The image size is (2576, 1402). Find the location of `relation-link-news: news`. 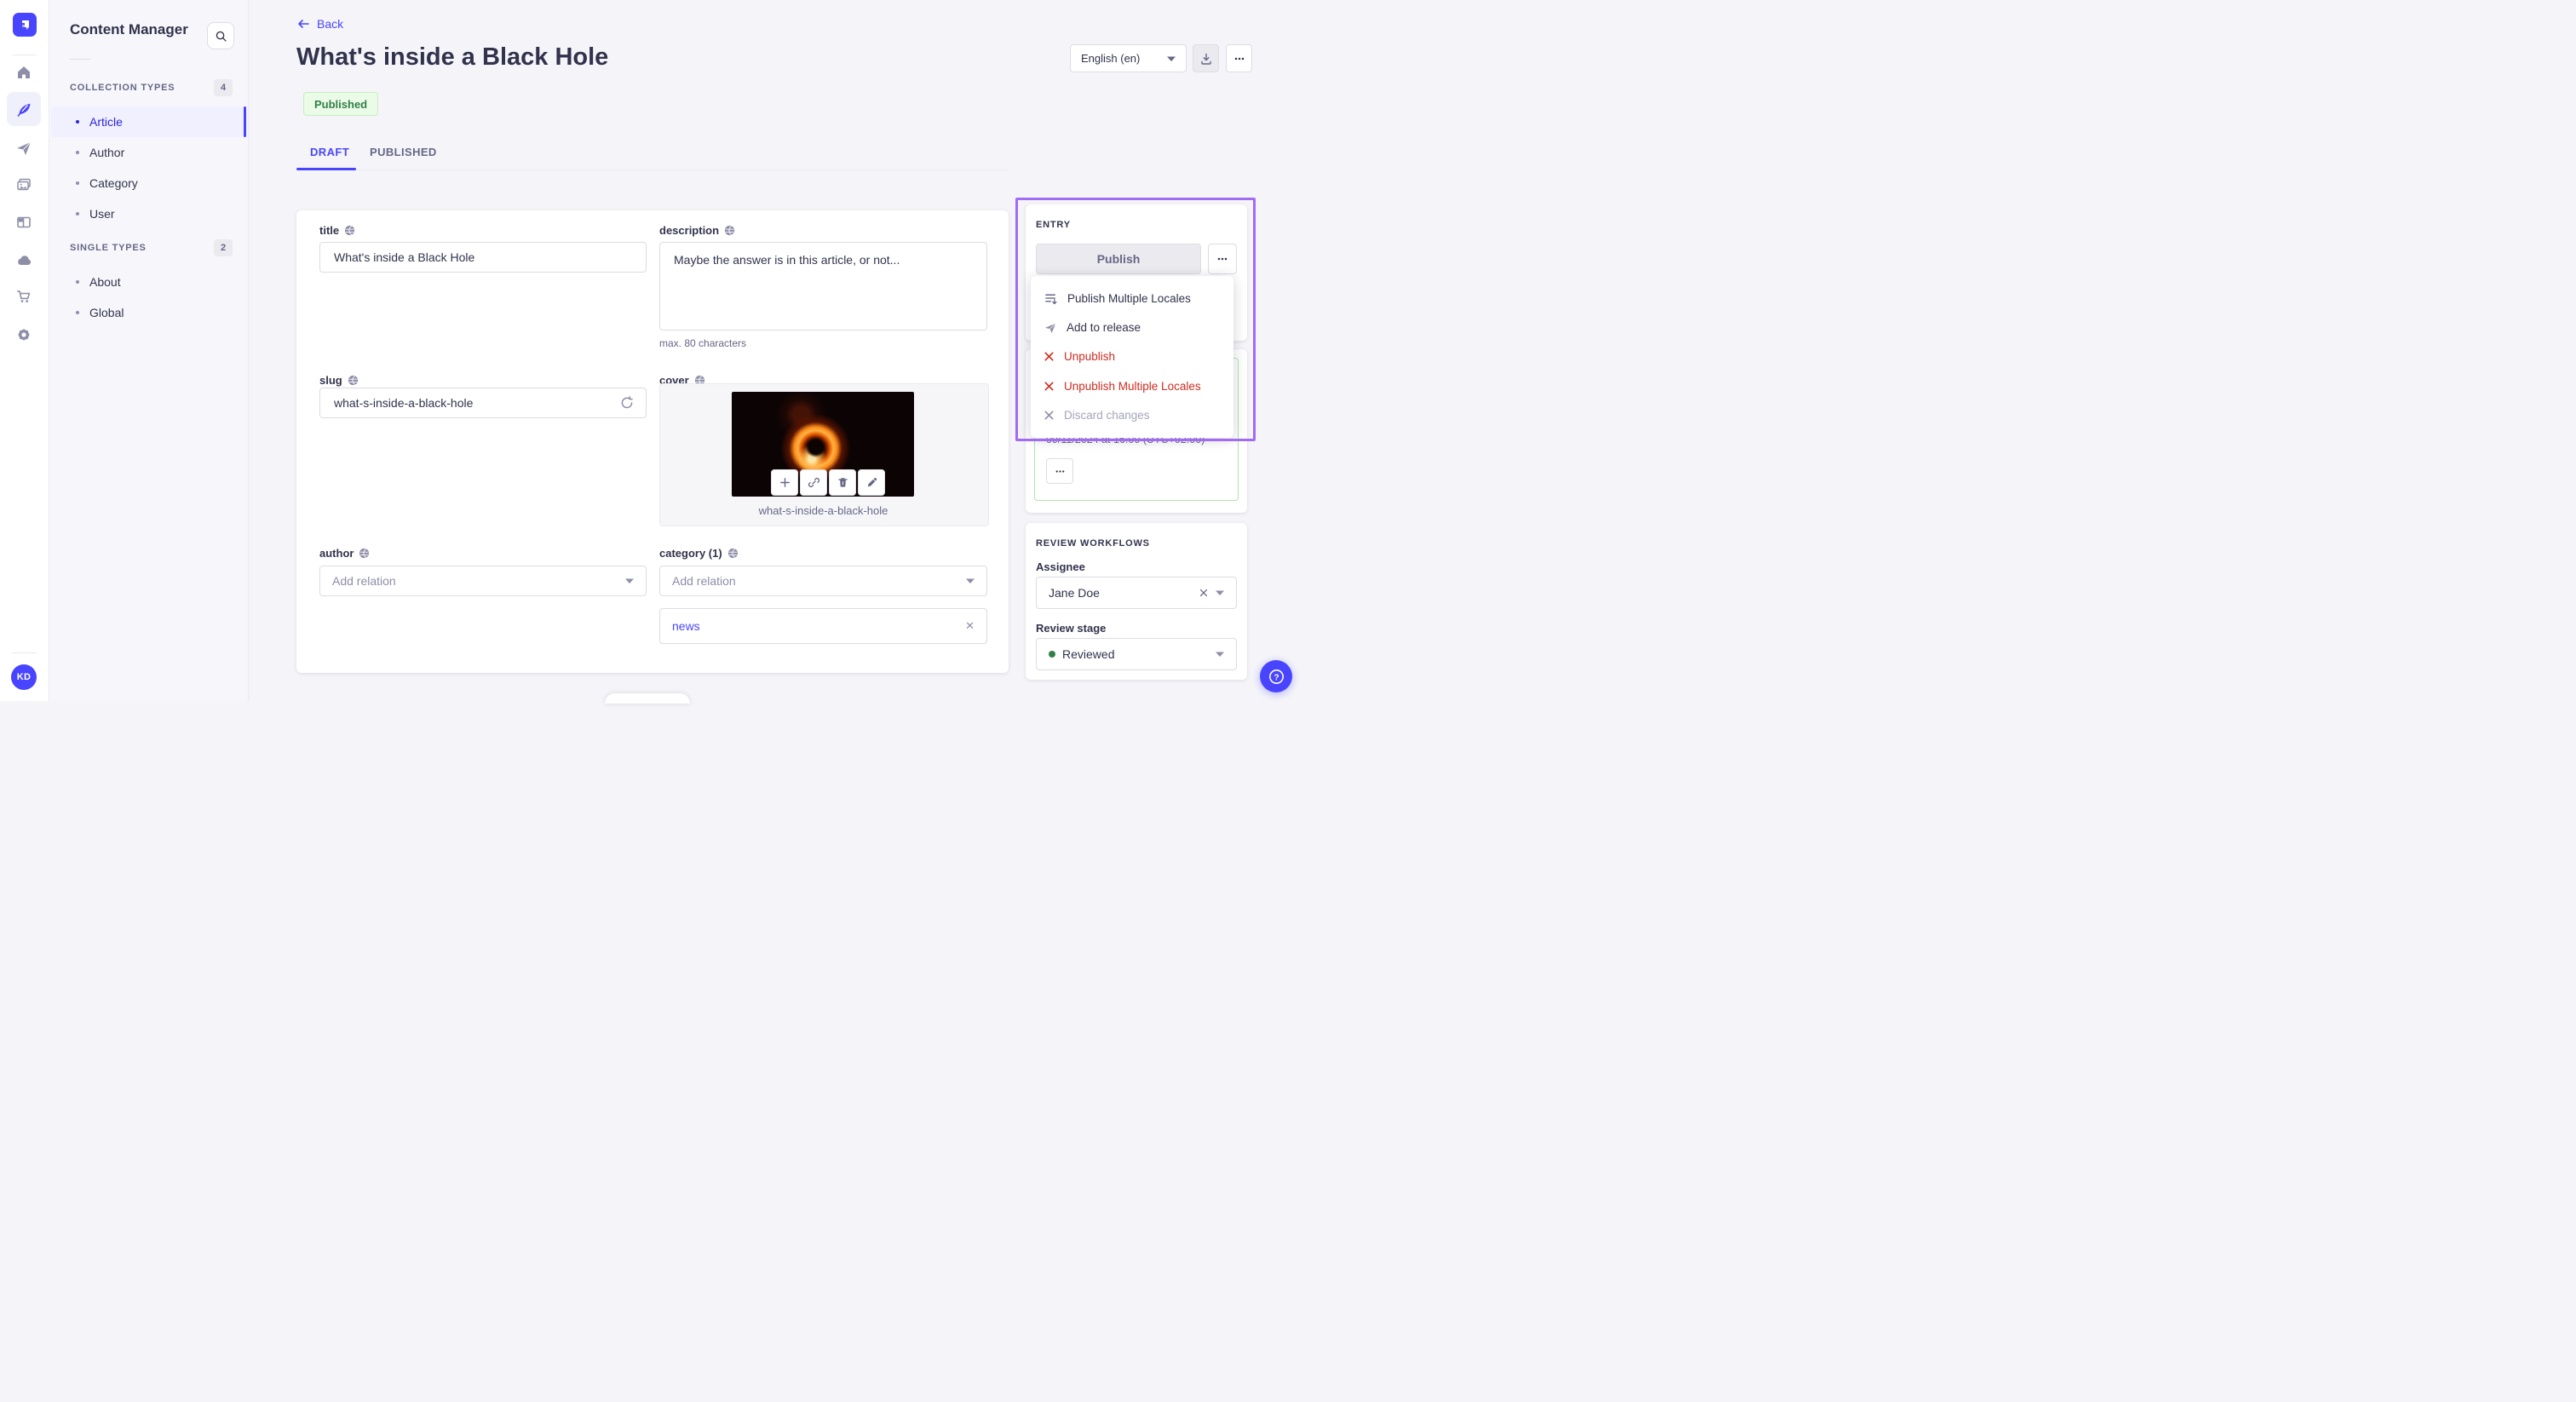

relation-link-news: news is located at coordinates (686, 626).